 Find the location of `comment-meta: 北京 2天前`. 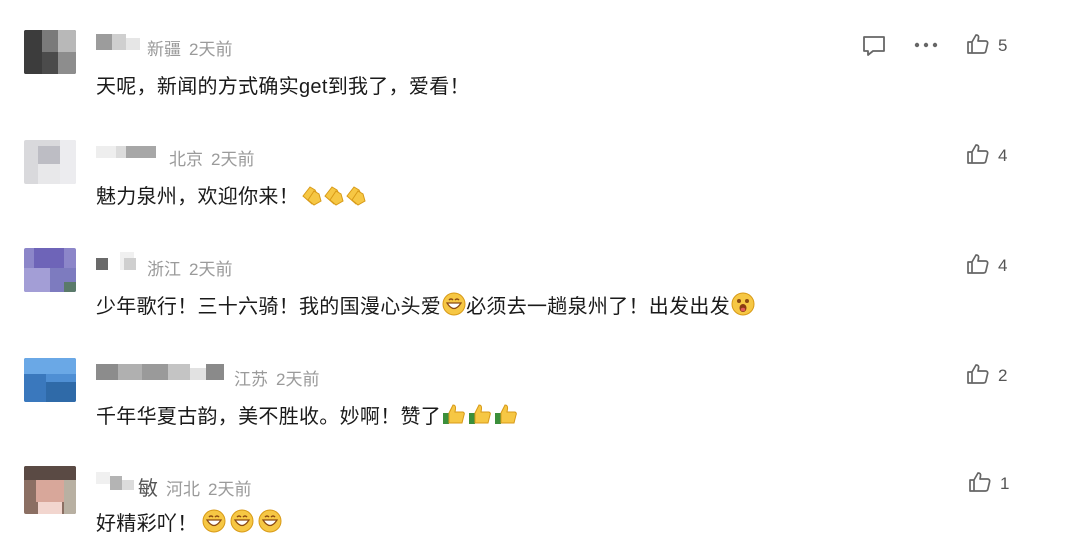

comment-meta: 北京 2天前 is located at coordinates (211, 157).